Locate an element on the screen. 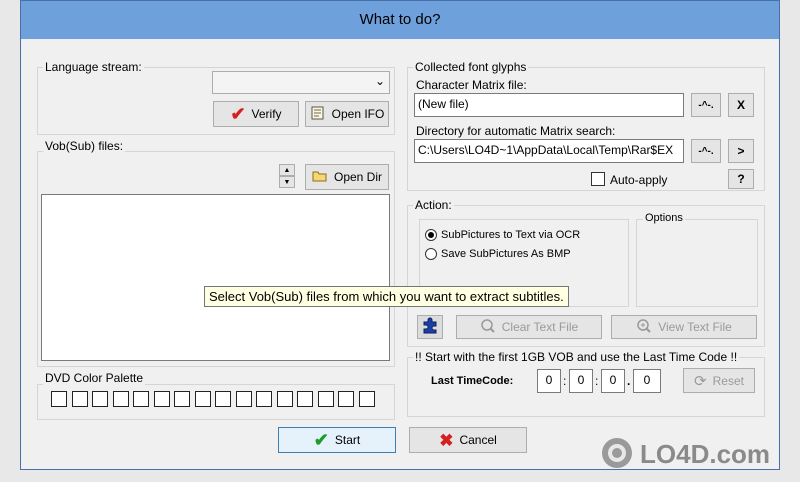 This screenshot has height=482, width=800. matrix-file-input: (New file) is located at coordinates (549, 105).